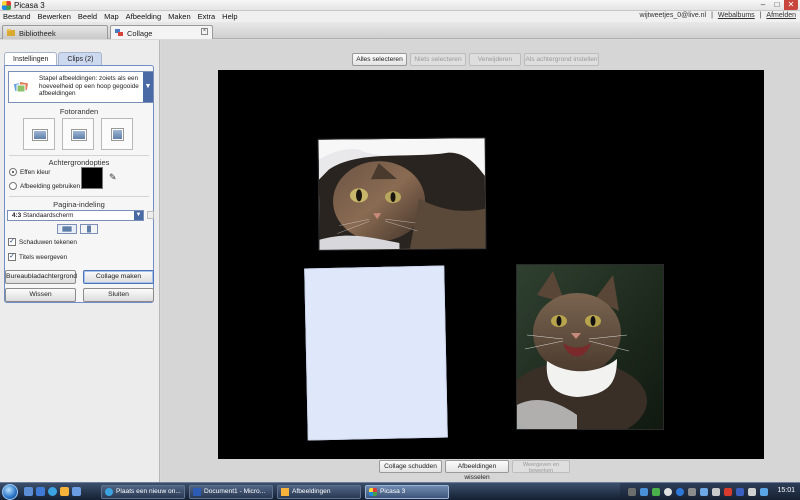 The image size is (800, 500). Describe the element at coordinates (12, 242) in the screenshot. I see `draw-shadows-checkbox: ✓` at that location.